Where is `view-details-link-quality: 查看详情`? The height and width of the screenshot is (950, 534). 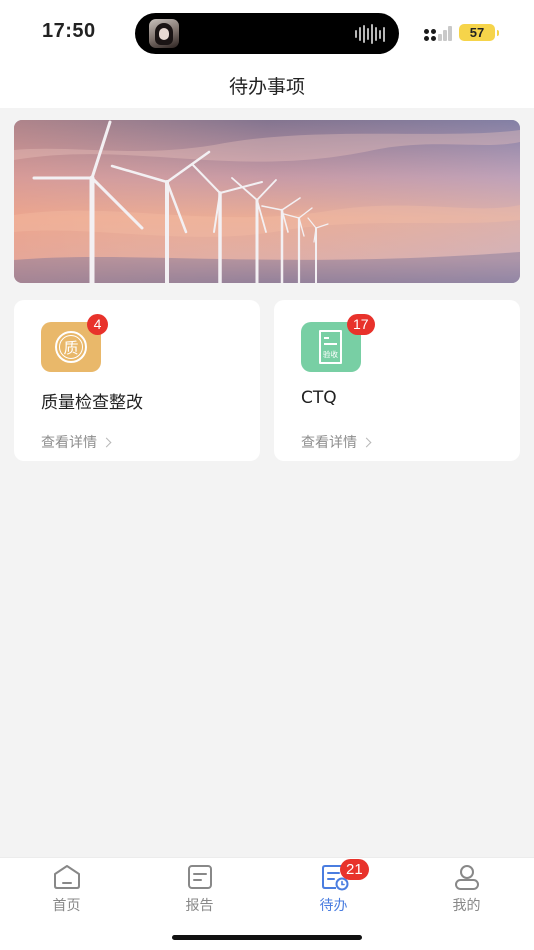 view-details-link-quality: 查看详情 is located at coordinates (76, 442).